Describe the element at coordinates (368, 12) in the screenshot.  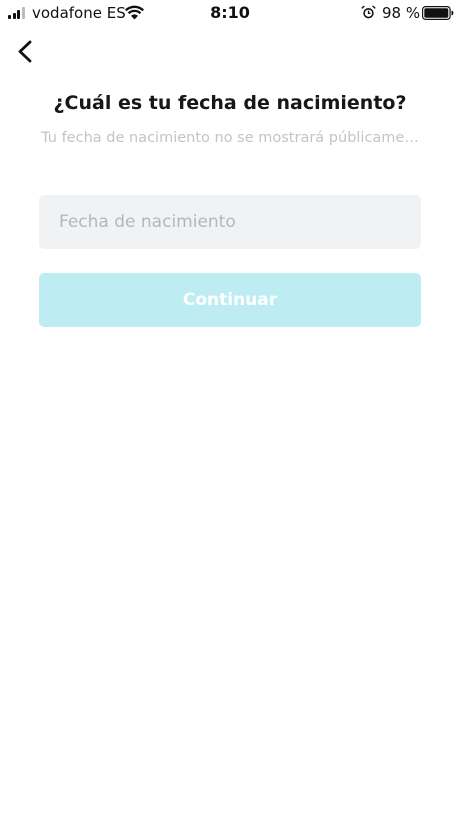
I see `alarm-clock-icon` at that location.